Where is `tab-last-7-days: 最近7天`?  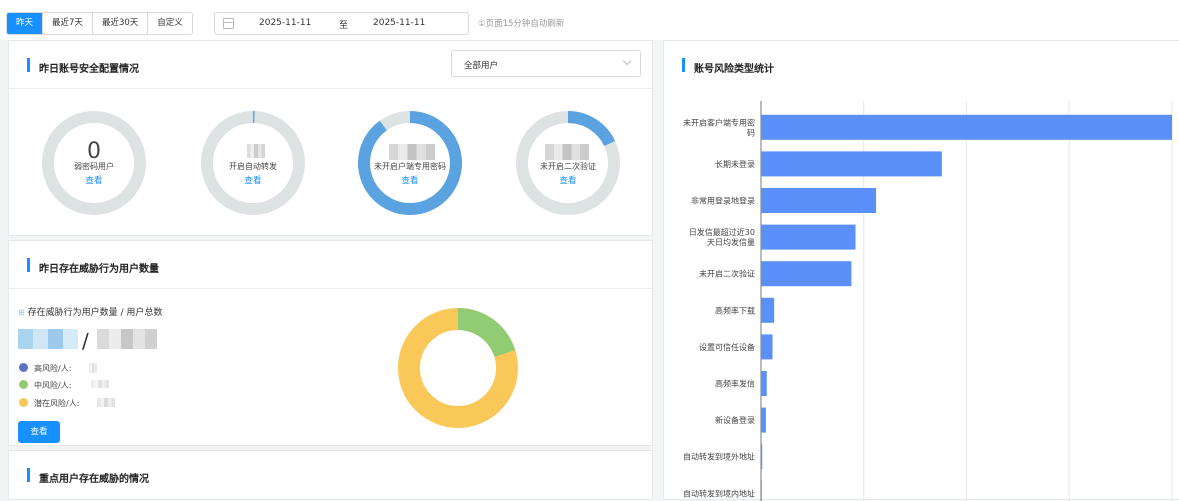 tab-last-7-days: 最近7天 is located at coordinates (68, 23).